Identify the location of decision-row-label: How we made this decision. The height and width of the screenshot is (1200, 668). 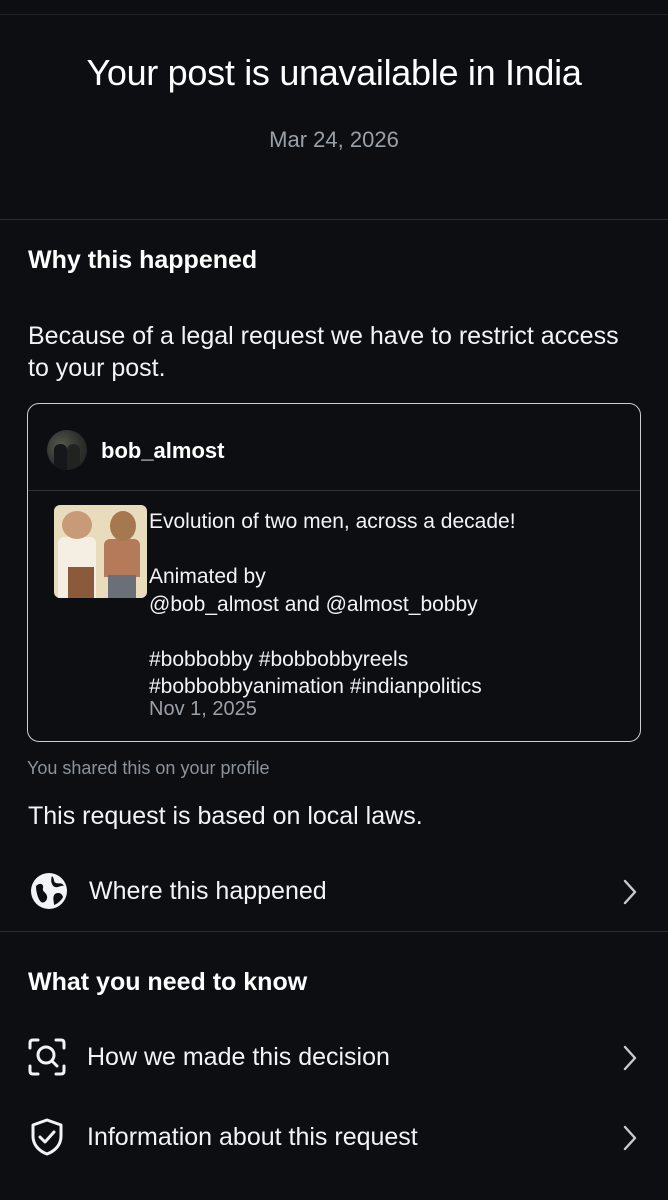
(238, 1057).